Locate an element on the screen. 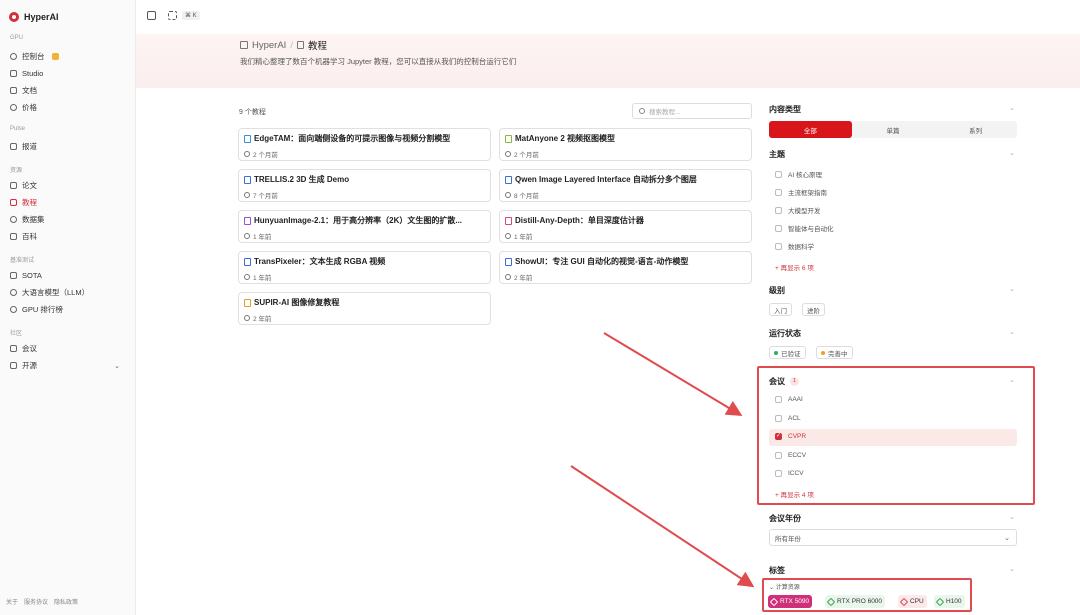 This screenshot has height=615, width=1080. tags-group-label: ⌄ 计算资源 is located at coordinates (784, 588).